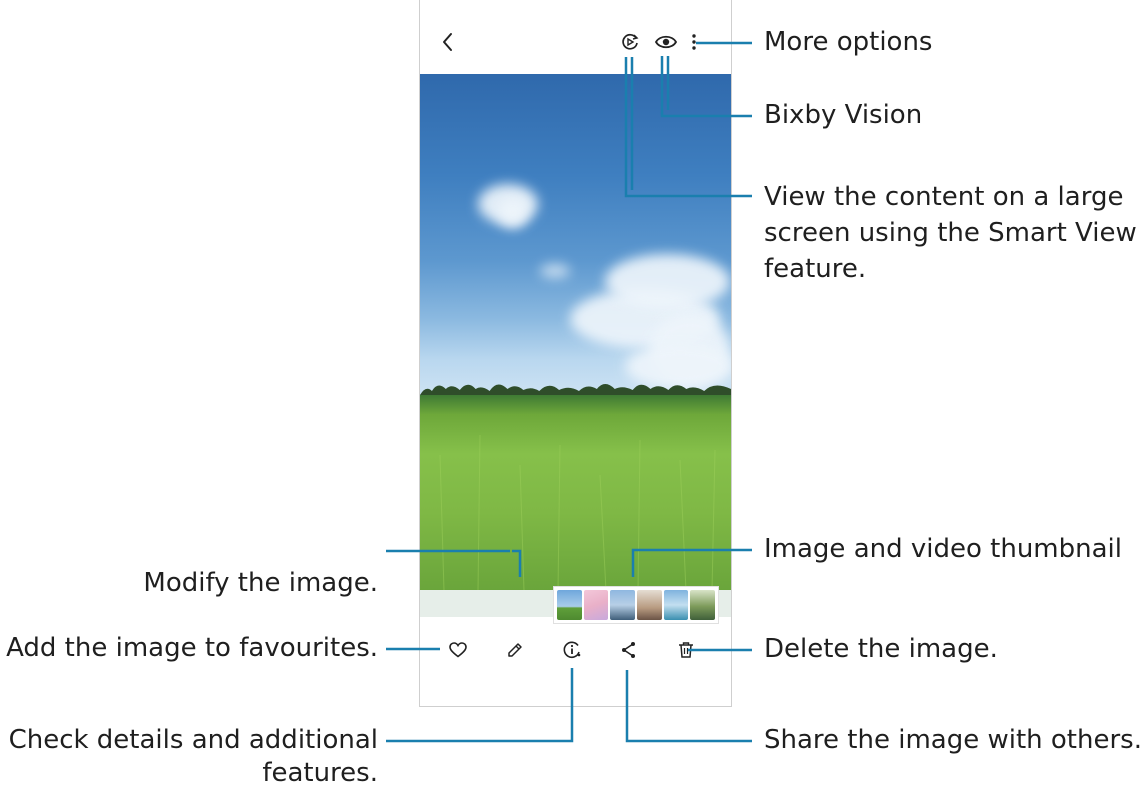 Image resolution: width=1148 pixels, height=793 pixels. Describe the element at coordinates (950, 233) in the screenshot. I see `label-smart-view-2: screen using the Smart View` at that location.